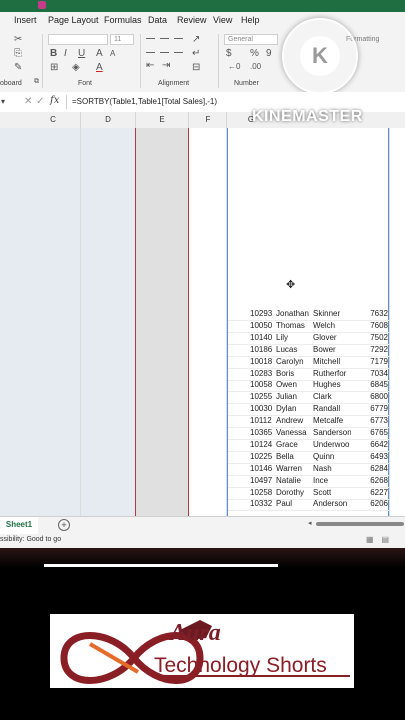 The image size is (405, 720). I want to click on insert-function-icon: fx, so click(54, 100).